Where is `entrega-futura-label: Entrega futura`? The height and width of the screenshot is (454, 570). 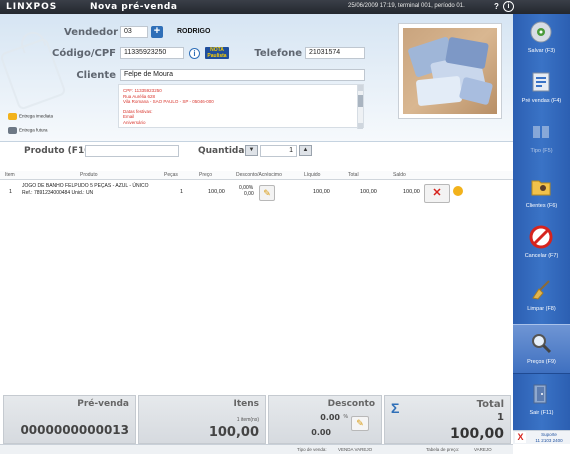 entrega-futura-label: Entrega futura is located at coordinates (33, 130).